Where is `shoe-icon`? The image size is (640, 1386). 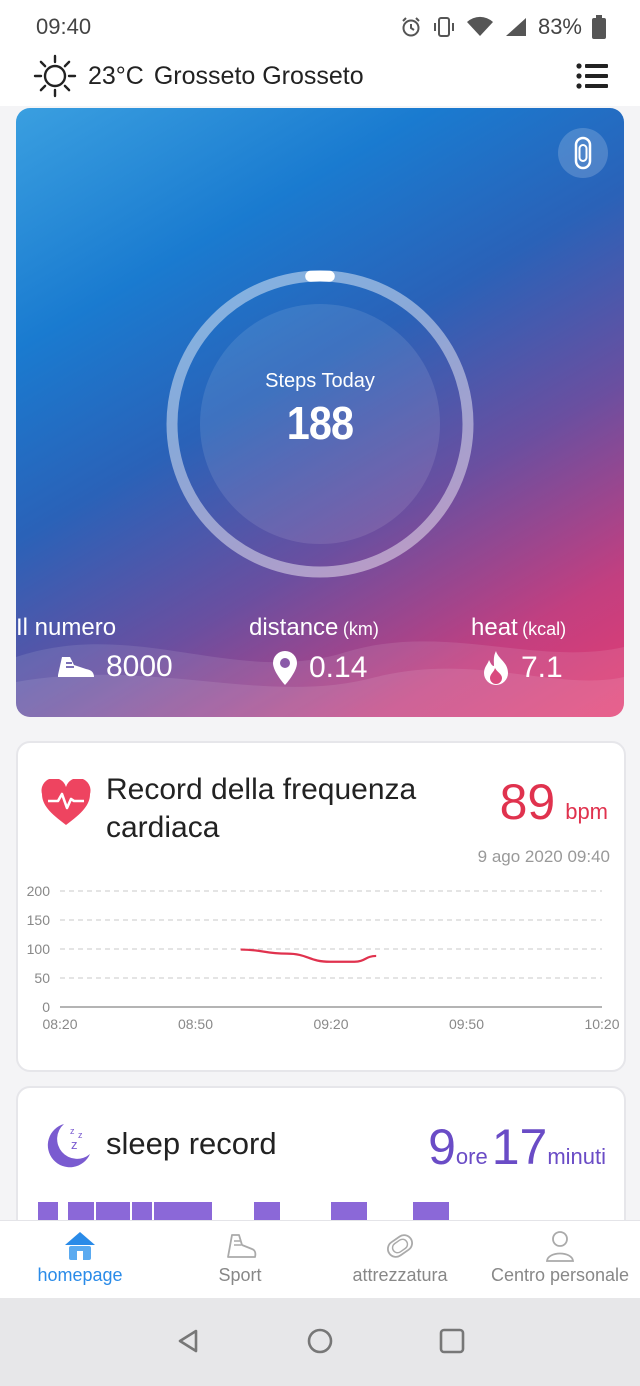
shoe-icon is located at coordinates (76, 667).